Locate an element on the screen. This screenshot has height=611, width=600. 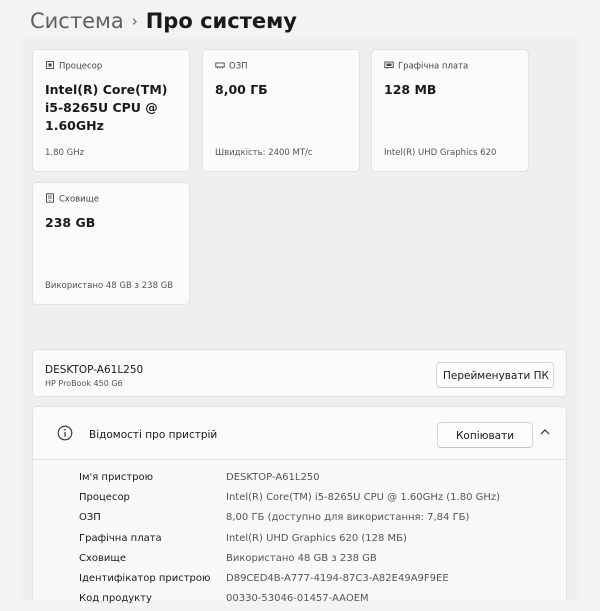
gpu-caption: Графічна плата is located at coordinates (426, 66).